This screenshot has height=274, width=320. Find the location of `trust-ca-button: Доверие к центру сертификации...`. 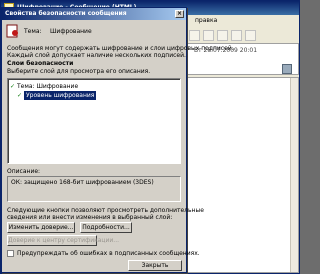

trust-ca-button: Доверие к центру сертификации... is located at coordinates (63, 240).